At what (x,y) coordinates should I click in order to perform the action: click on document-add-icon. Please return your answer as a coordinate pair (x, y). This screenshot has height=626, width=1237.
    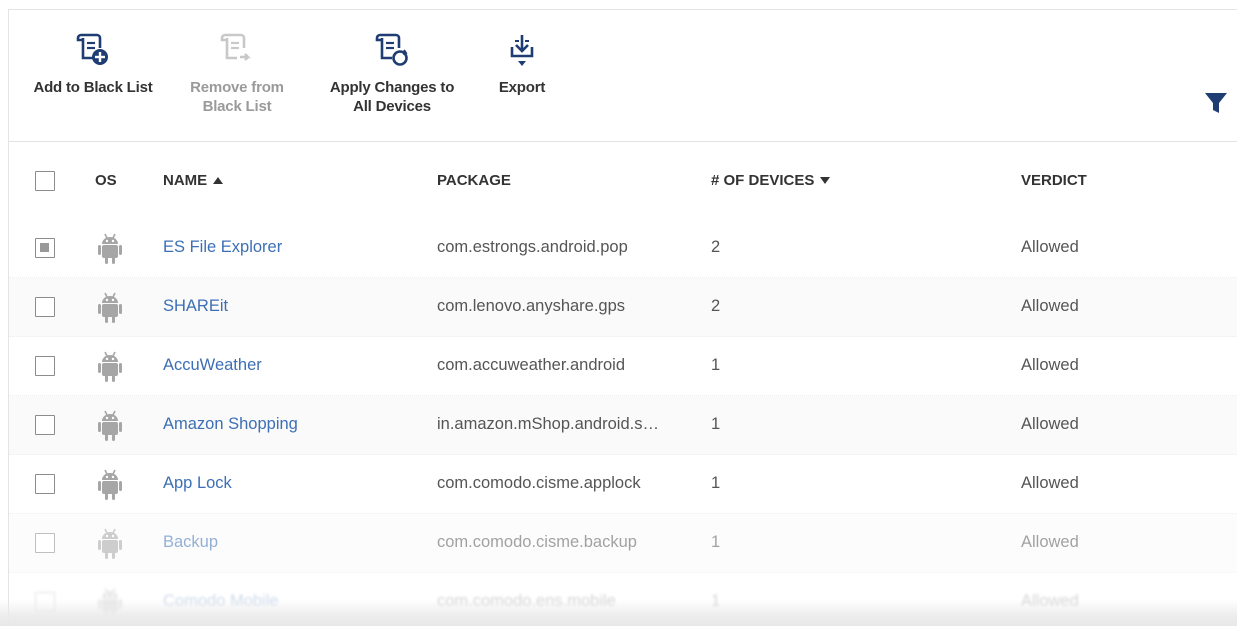
    Looking at the image, I should click on (92, 49).